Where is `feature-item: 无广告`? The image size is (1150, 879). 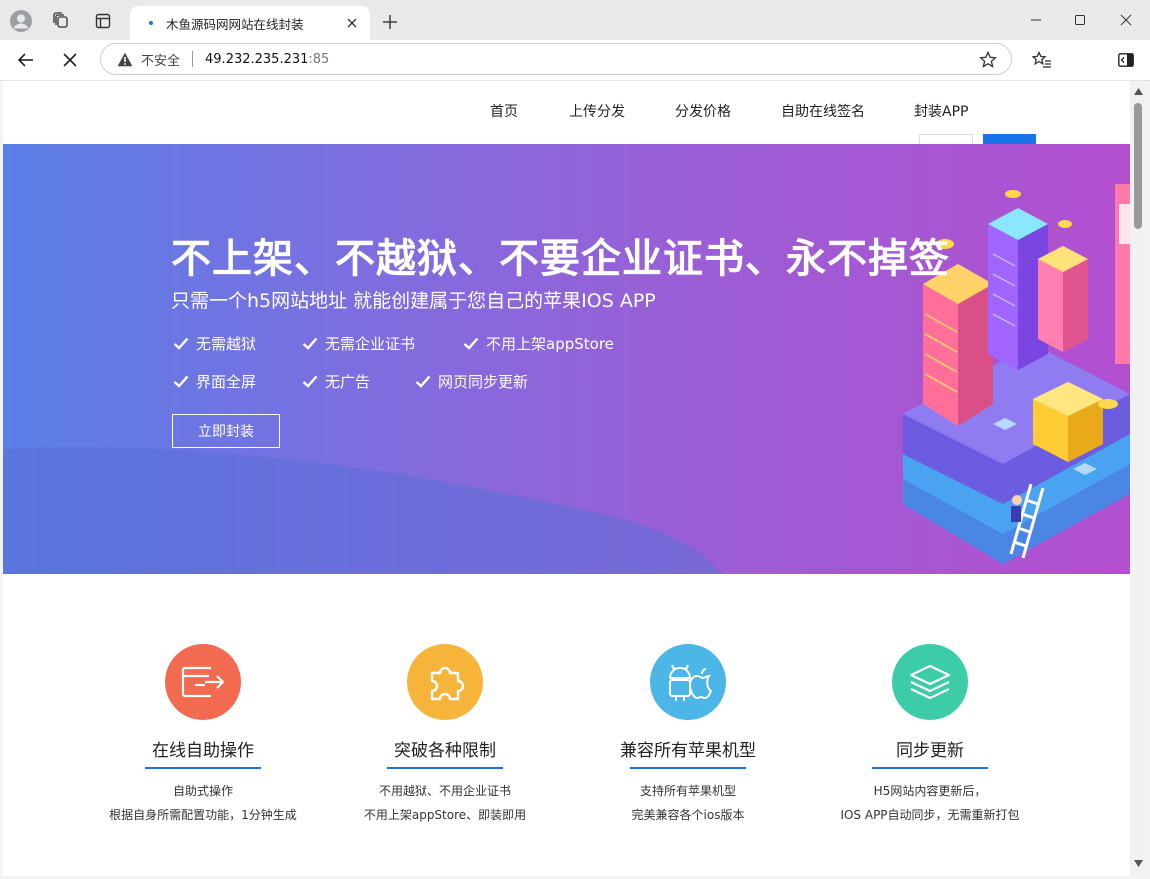 feature-item: 无广告 is located at coordinates (336, 381).